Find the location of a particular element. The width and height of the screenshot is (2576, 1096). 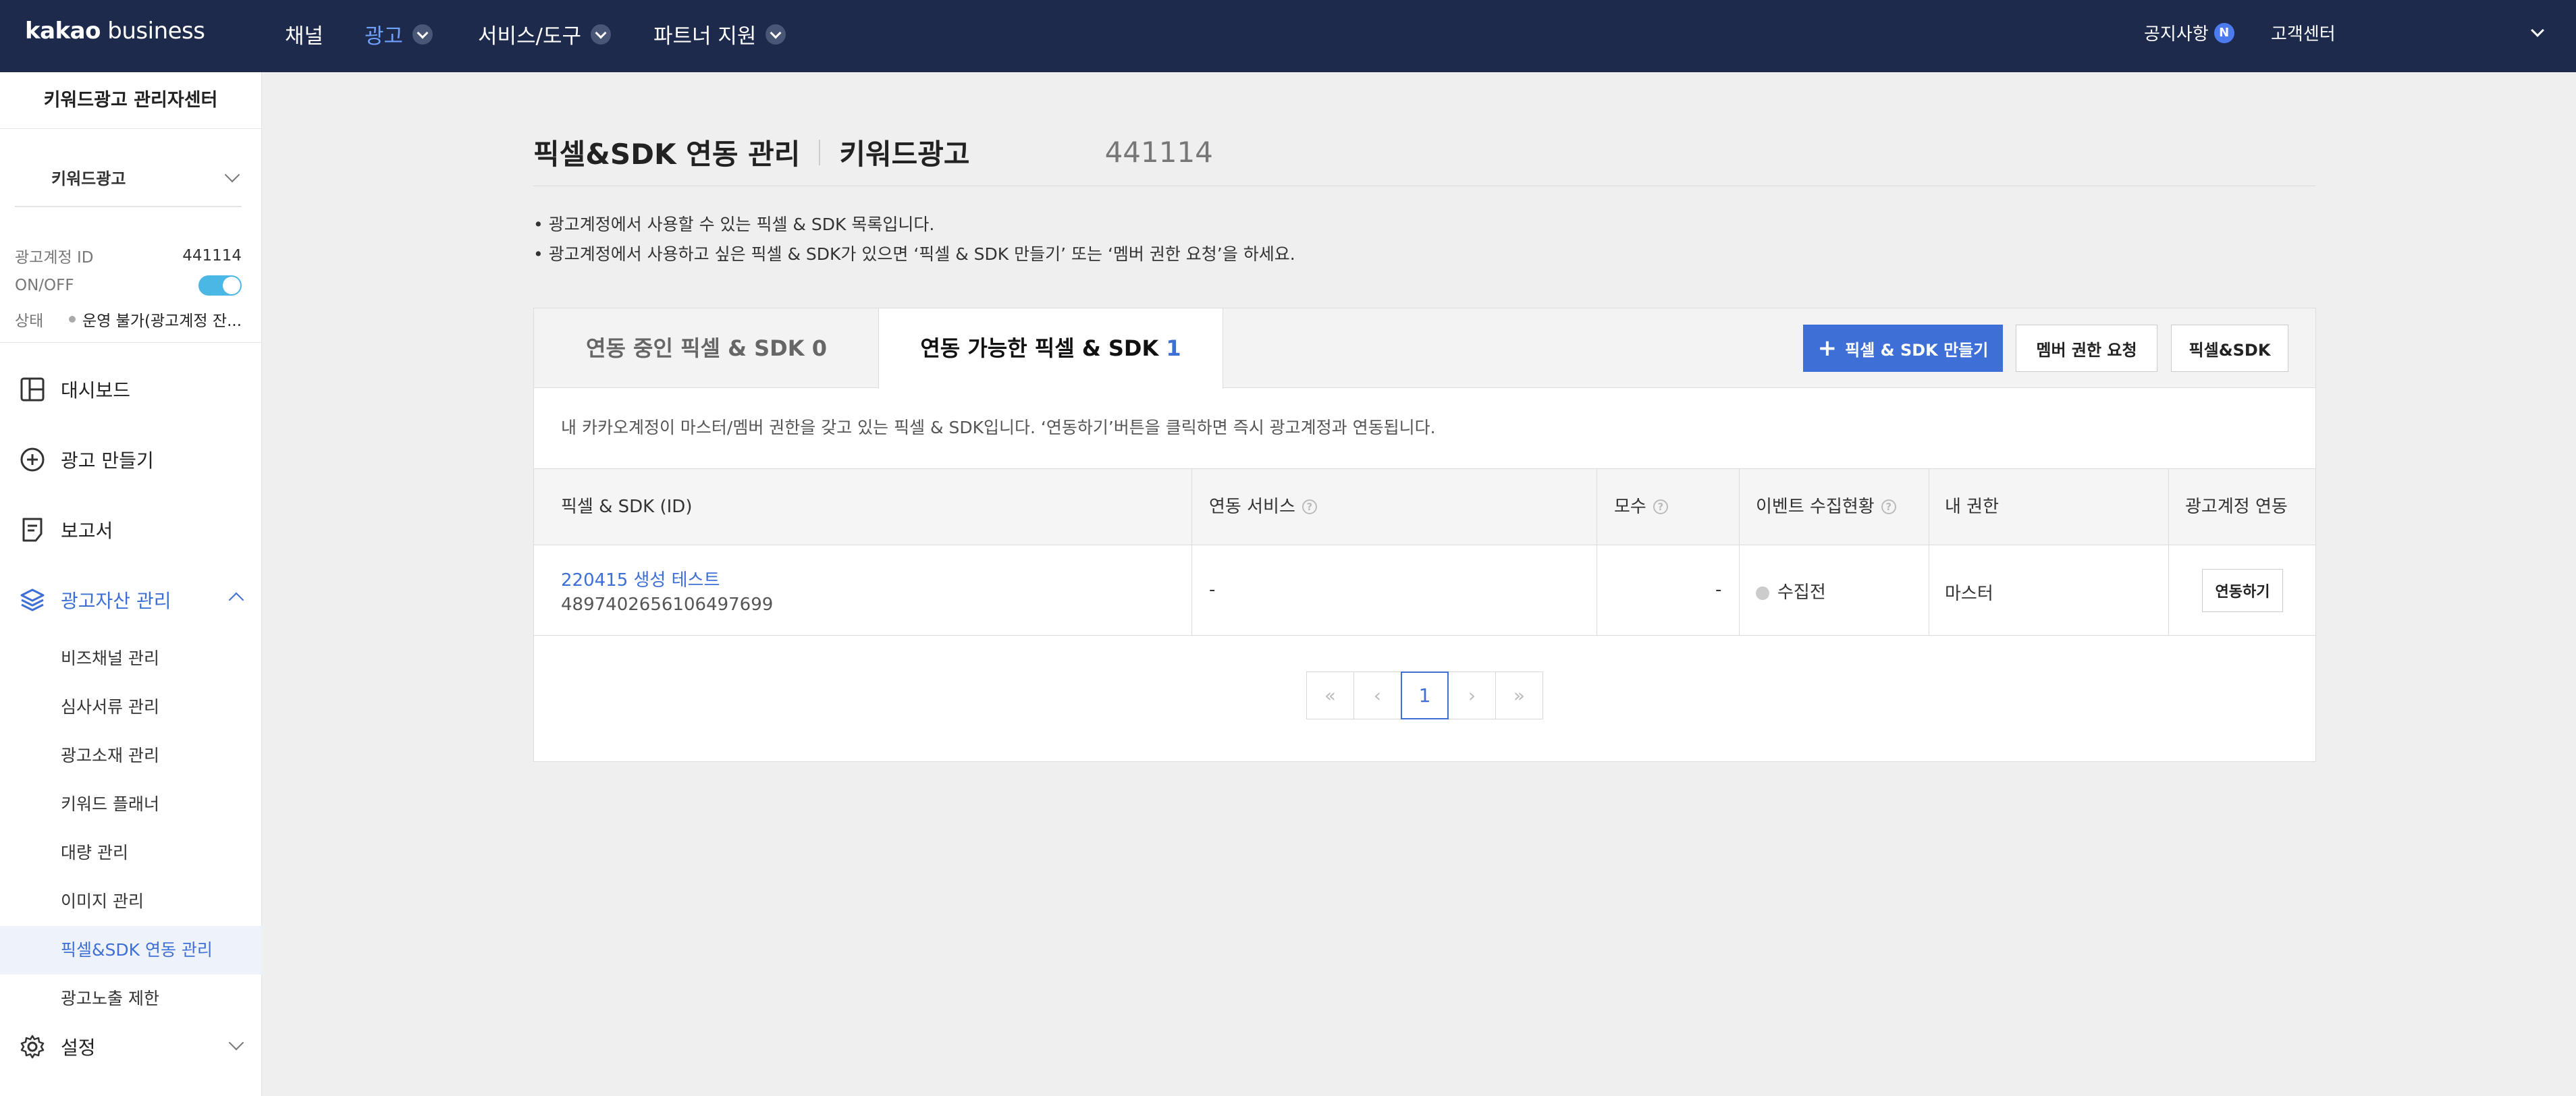

sidebar-subitem-review-documents: 심사서류 관리 is located at coordinates (131, 707).